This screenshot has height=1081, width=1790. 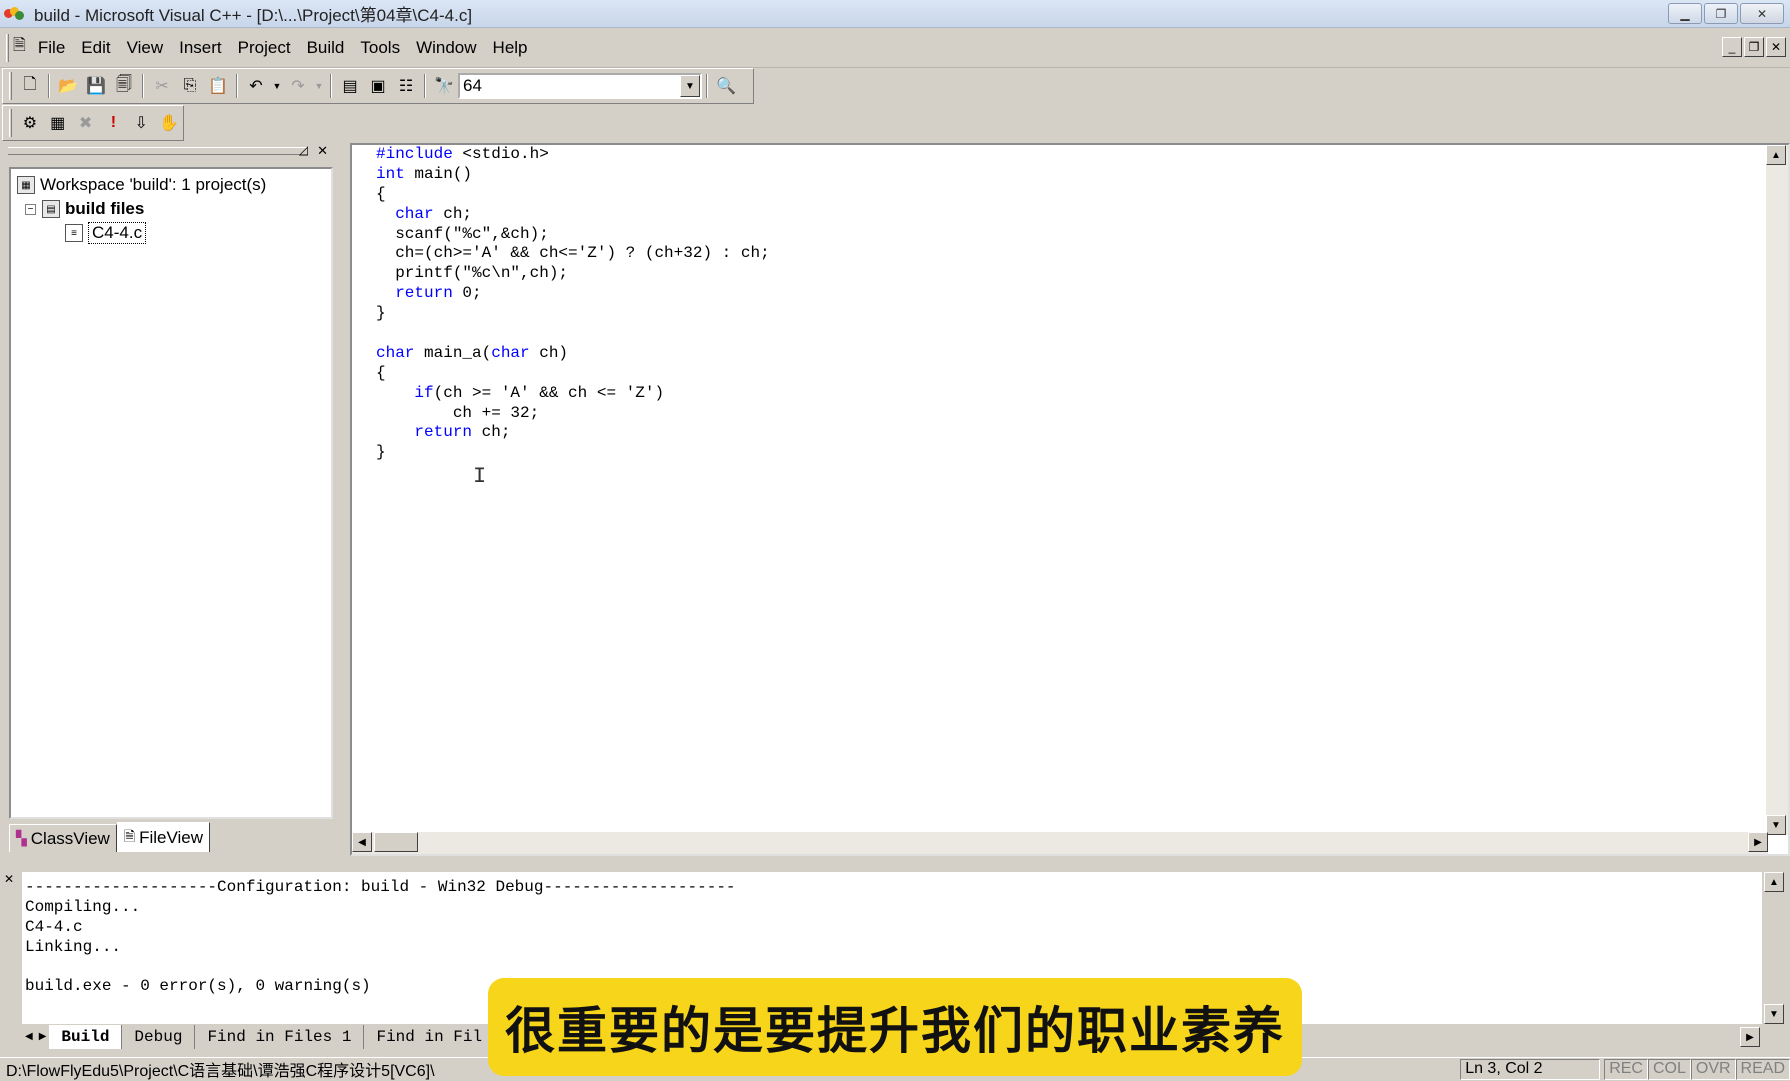 What do you see at coordinates (256, 86) in the screenshot?
I see `undo-icon: ↶` at bounding box center [256, 86].